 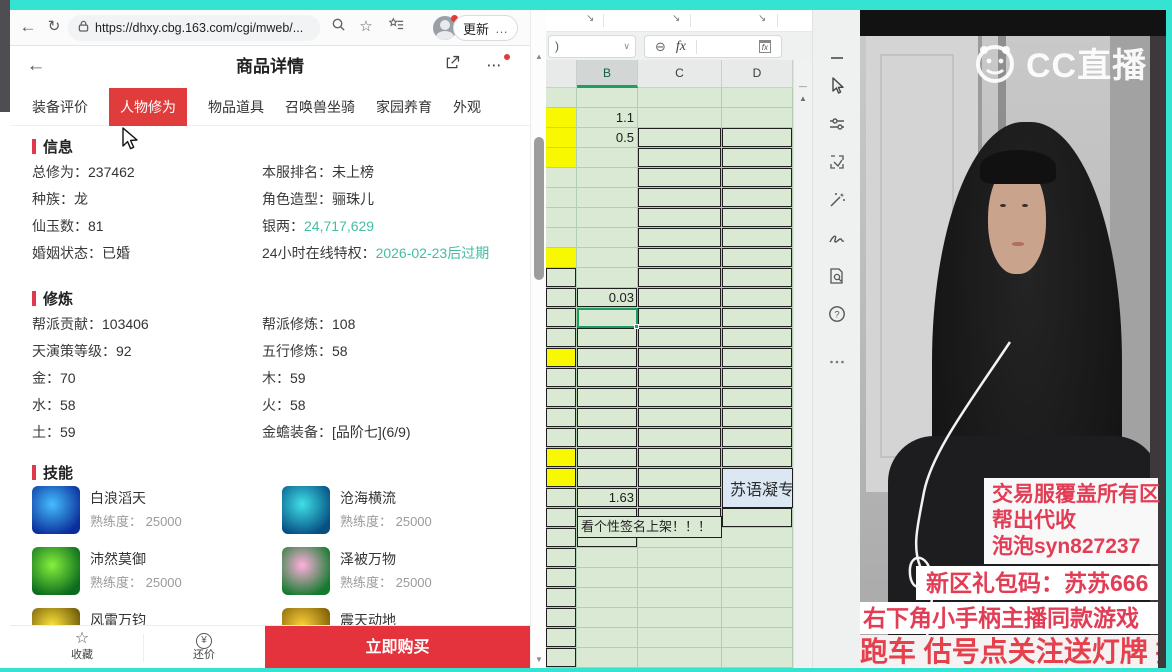 I want to click on insert-function-icon: fx, so click(x=764, y=46).